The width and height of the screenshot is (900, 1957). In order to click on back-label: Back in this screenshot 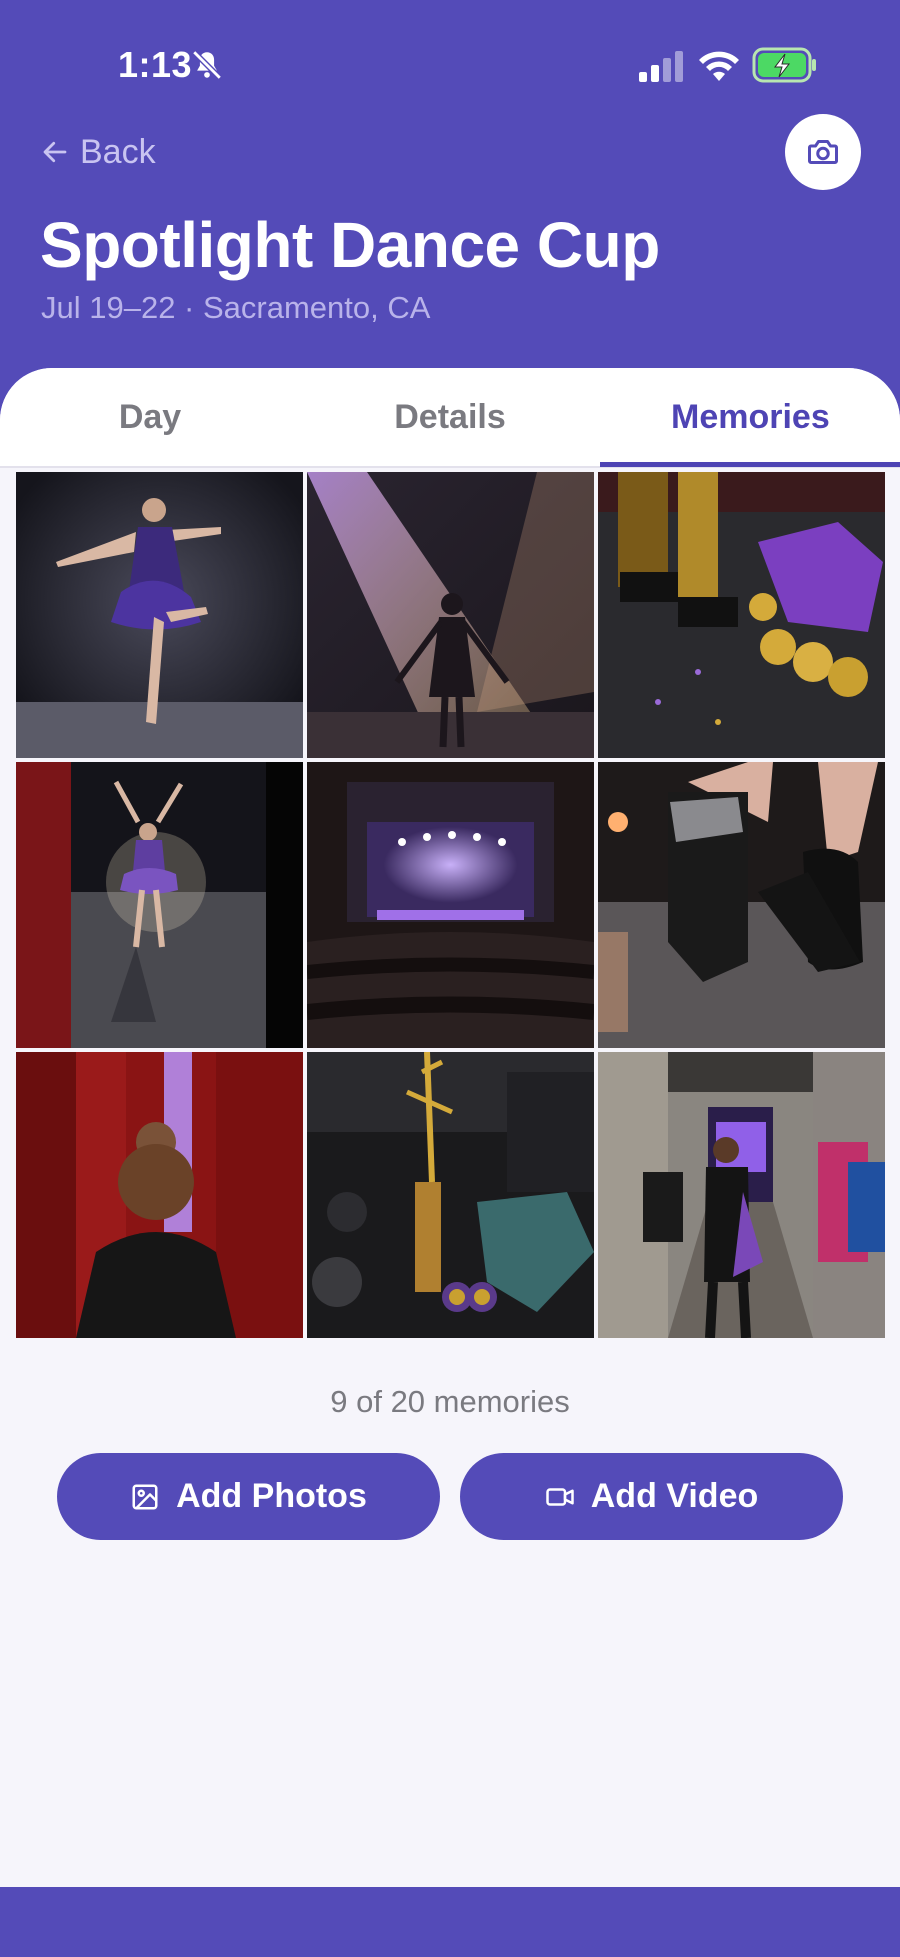, I will do `click(118, 151)`.